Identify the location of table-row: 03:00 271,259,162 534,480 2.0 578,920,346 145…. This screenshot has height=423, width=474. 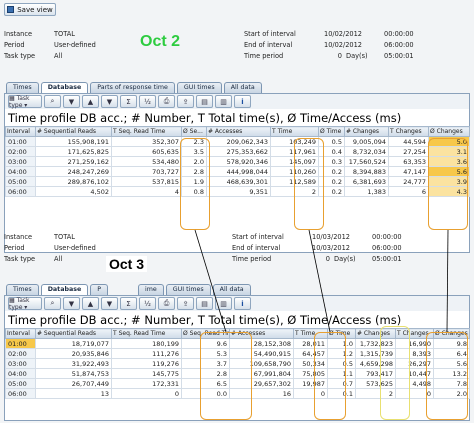
(237, 161).